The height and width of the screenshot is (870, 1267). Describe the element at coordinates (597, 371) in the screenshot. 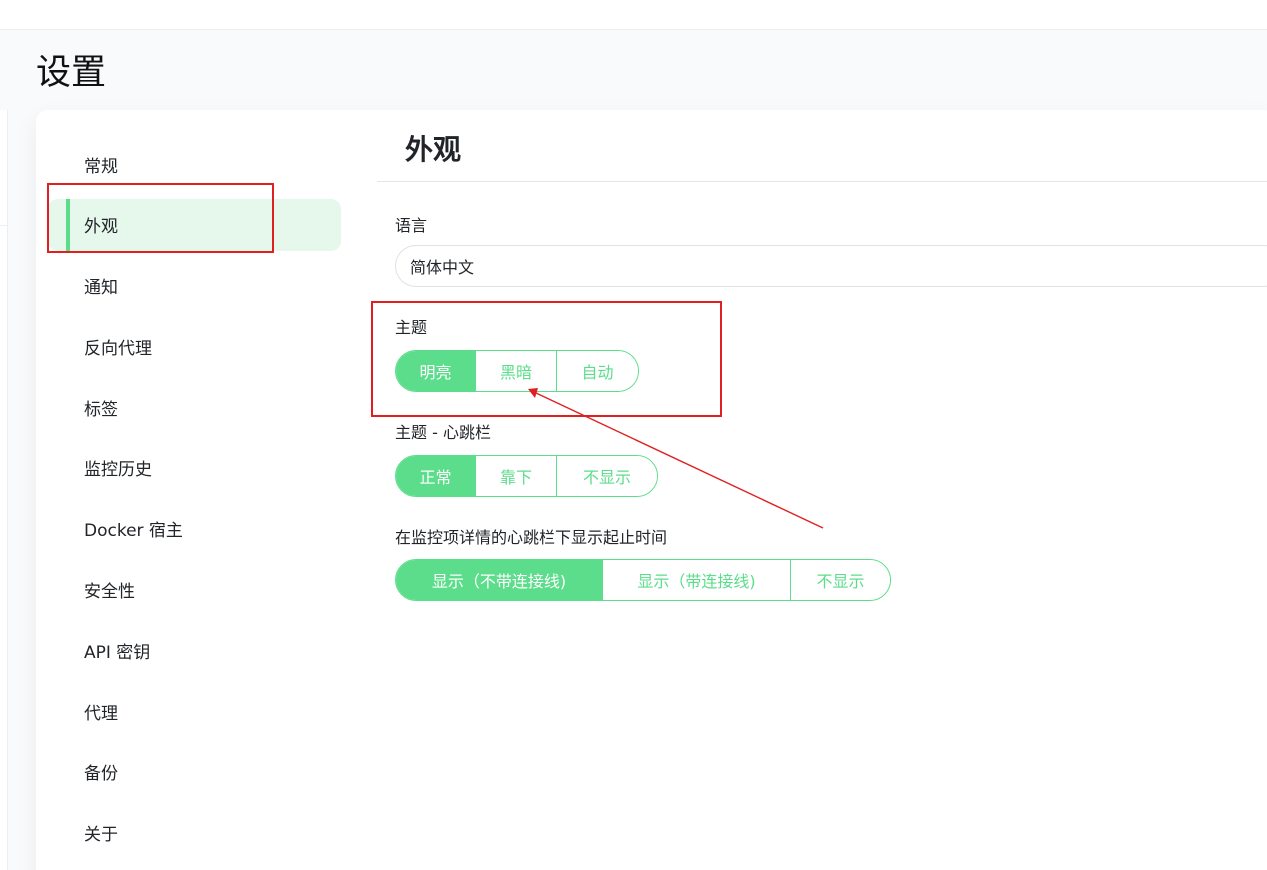

I see `theme-auto-button: 自动` at that location.